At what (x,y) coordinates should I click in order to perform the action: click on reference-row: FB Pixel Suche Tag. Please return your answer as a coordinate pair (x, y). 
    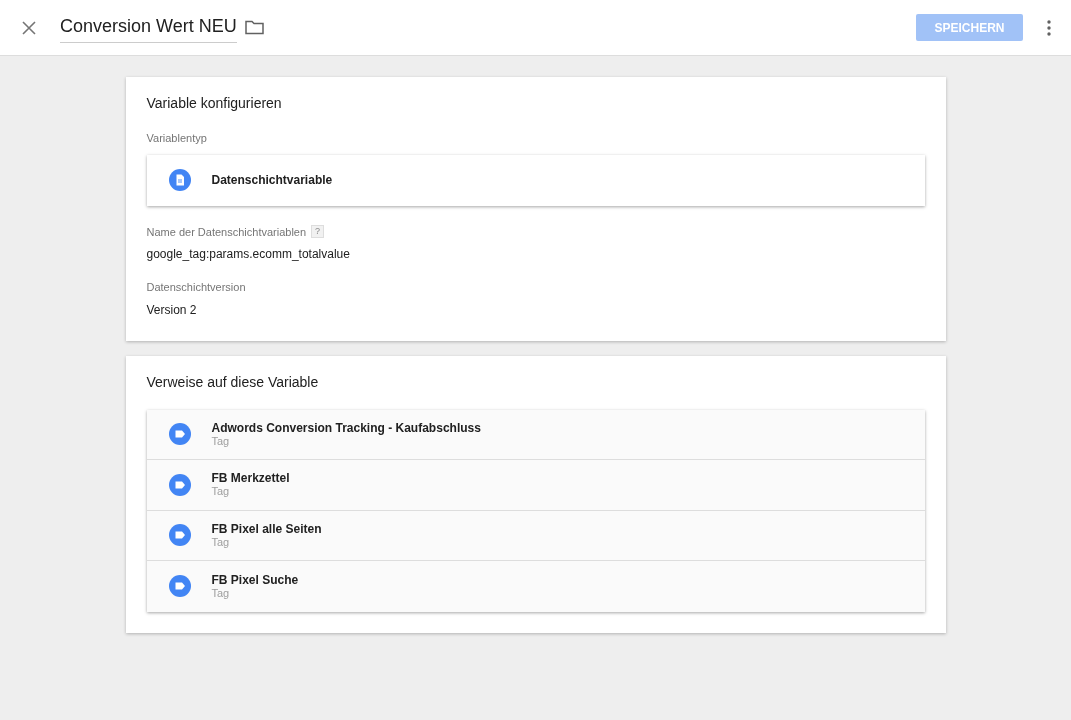
    Looking at the image, I should click on (535, 586).